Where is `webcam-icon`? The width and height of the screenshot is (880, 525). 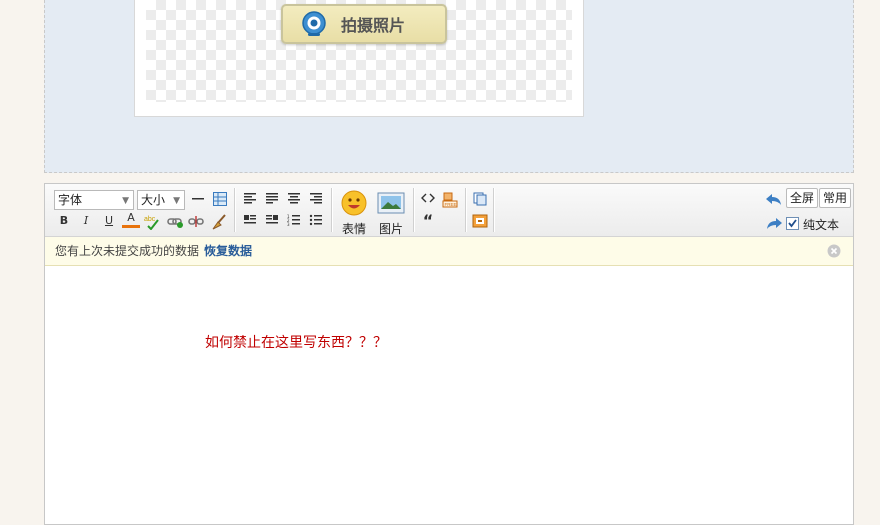
webcam-icon is located at coordinates (314, 23).